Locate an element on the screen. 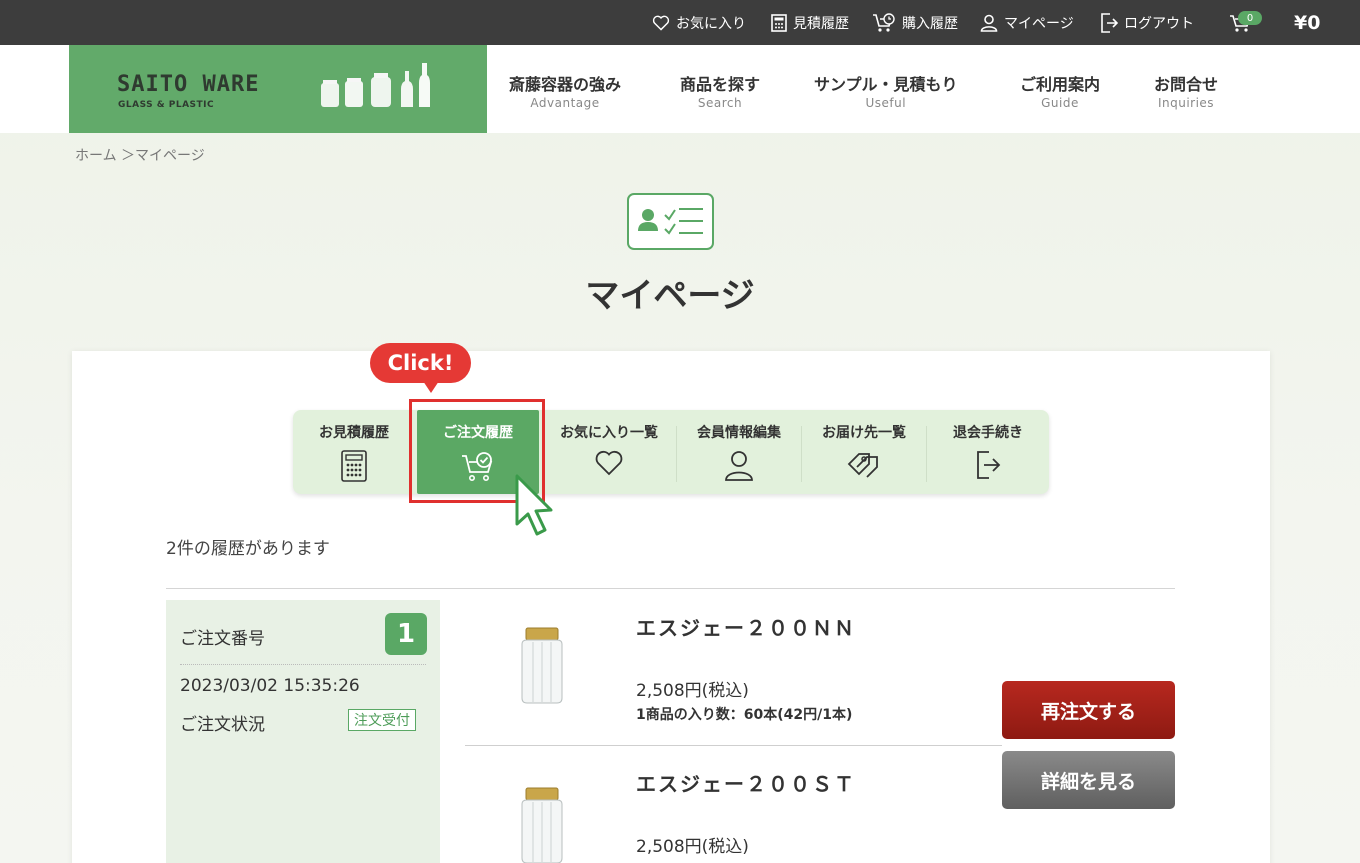 This screenshot has height=863, width=1360. tags-icon is located at coordinates (862, 465).